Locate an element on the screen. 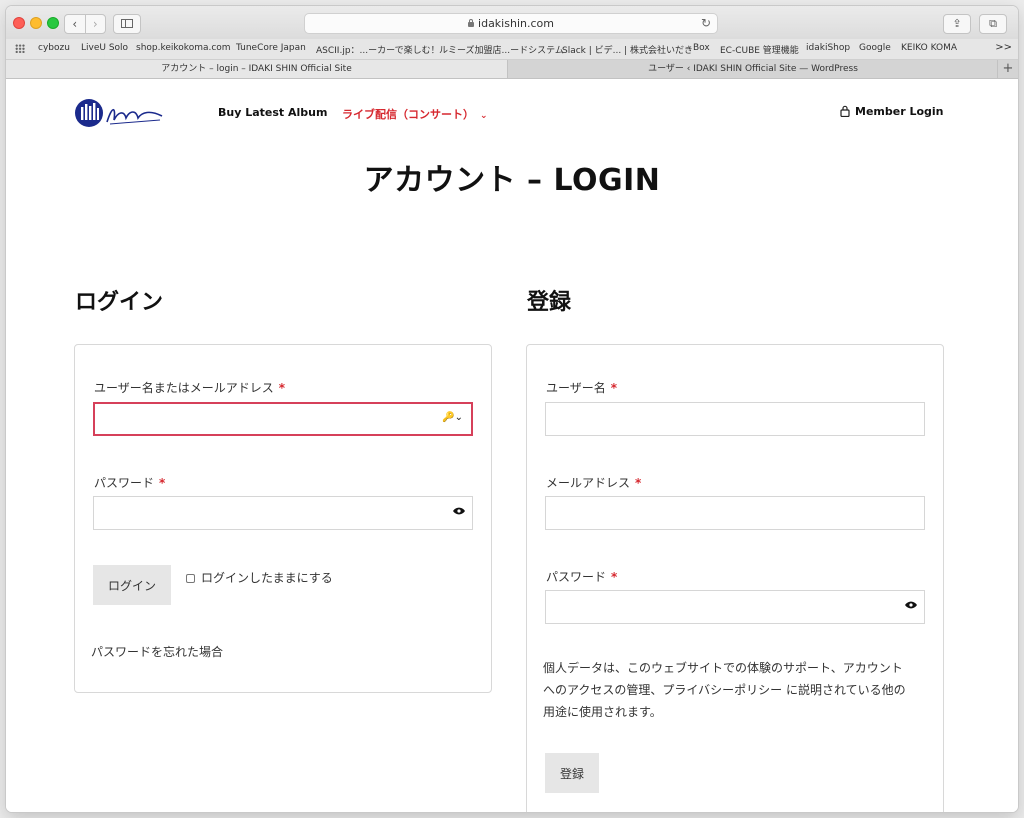 This screenshot has width=1024, height=818. sidebar-toggle-button is located at coordinates (127, 24).